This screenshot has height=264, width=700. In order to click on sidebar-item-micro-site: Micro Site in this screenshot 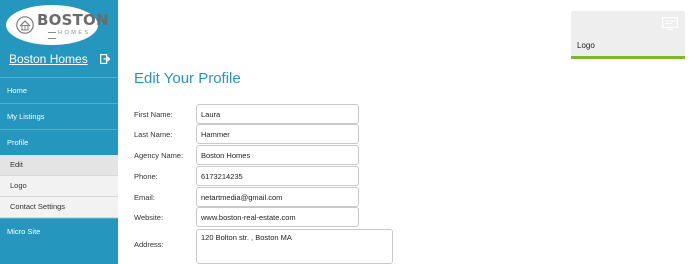, I will do `click(59, 231)`.